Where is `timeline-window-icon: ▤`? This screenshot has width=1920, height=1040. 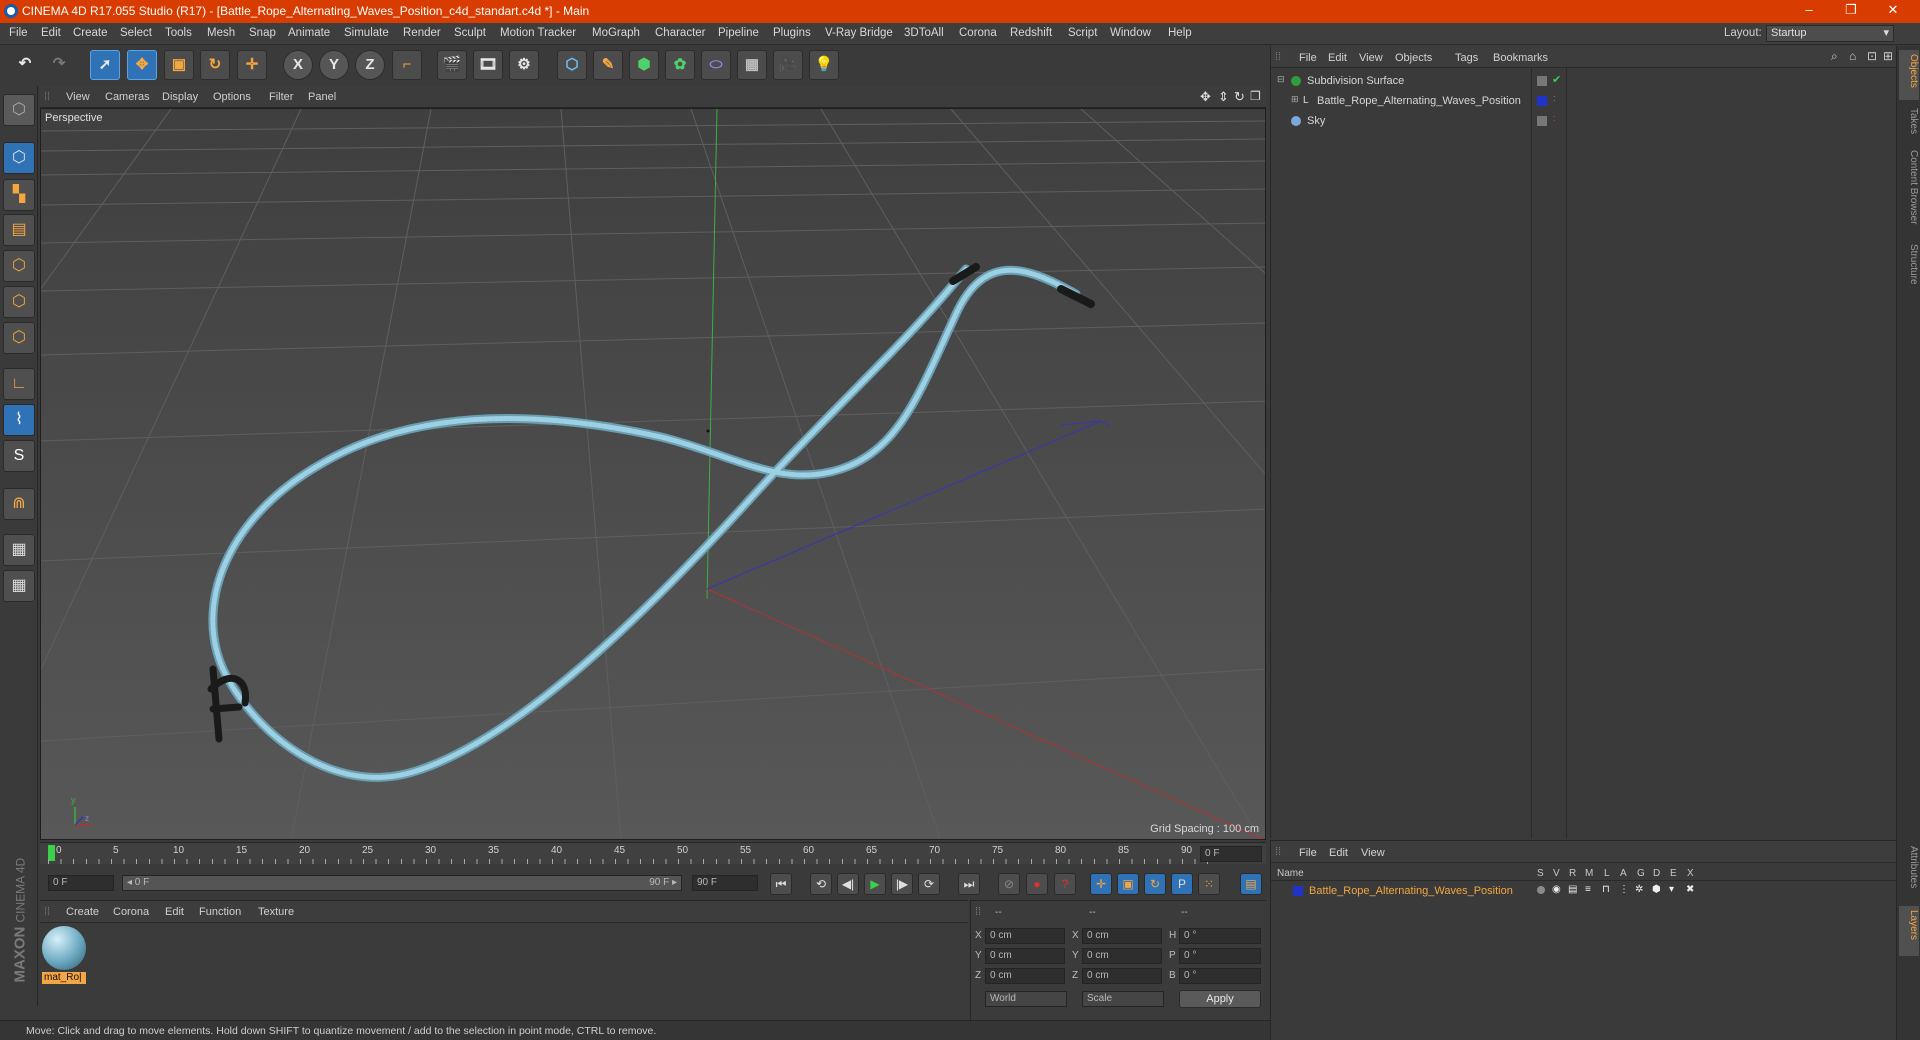 timeline-window-icon: ▤ is located at coordinates (1251, 884).